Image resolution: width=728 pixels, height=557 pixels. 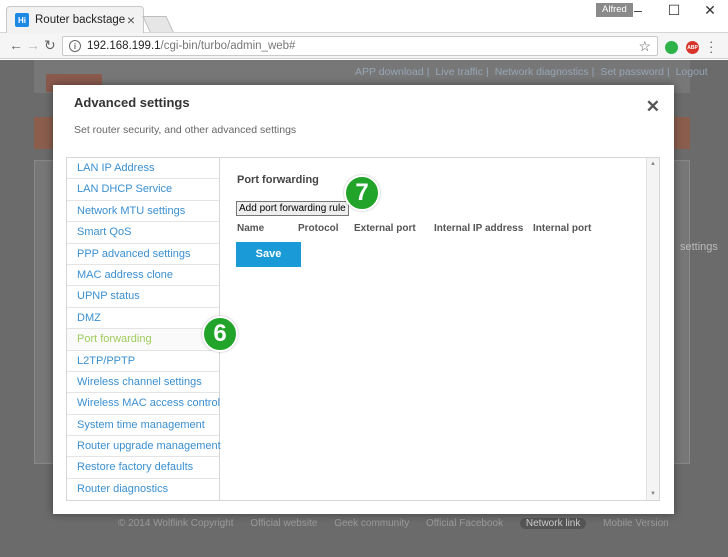 I want to click on save-button: Save, so click(x=268, y=254).